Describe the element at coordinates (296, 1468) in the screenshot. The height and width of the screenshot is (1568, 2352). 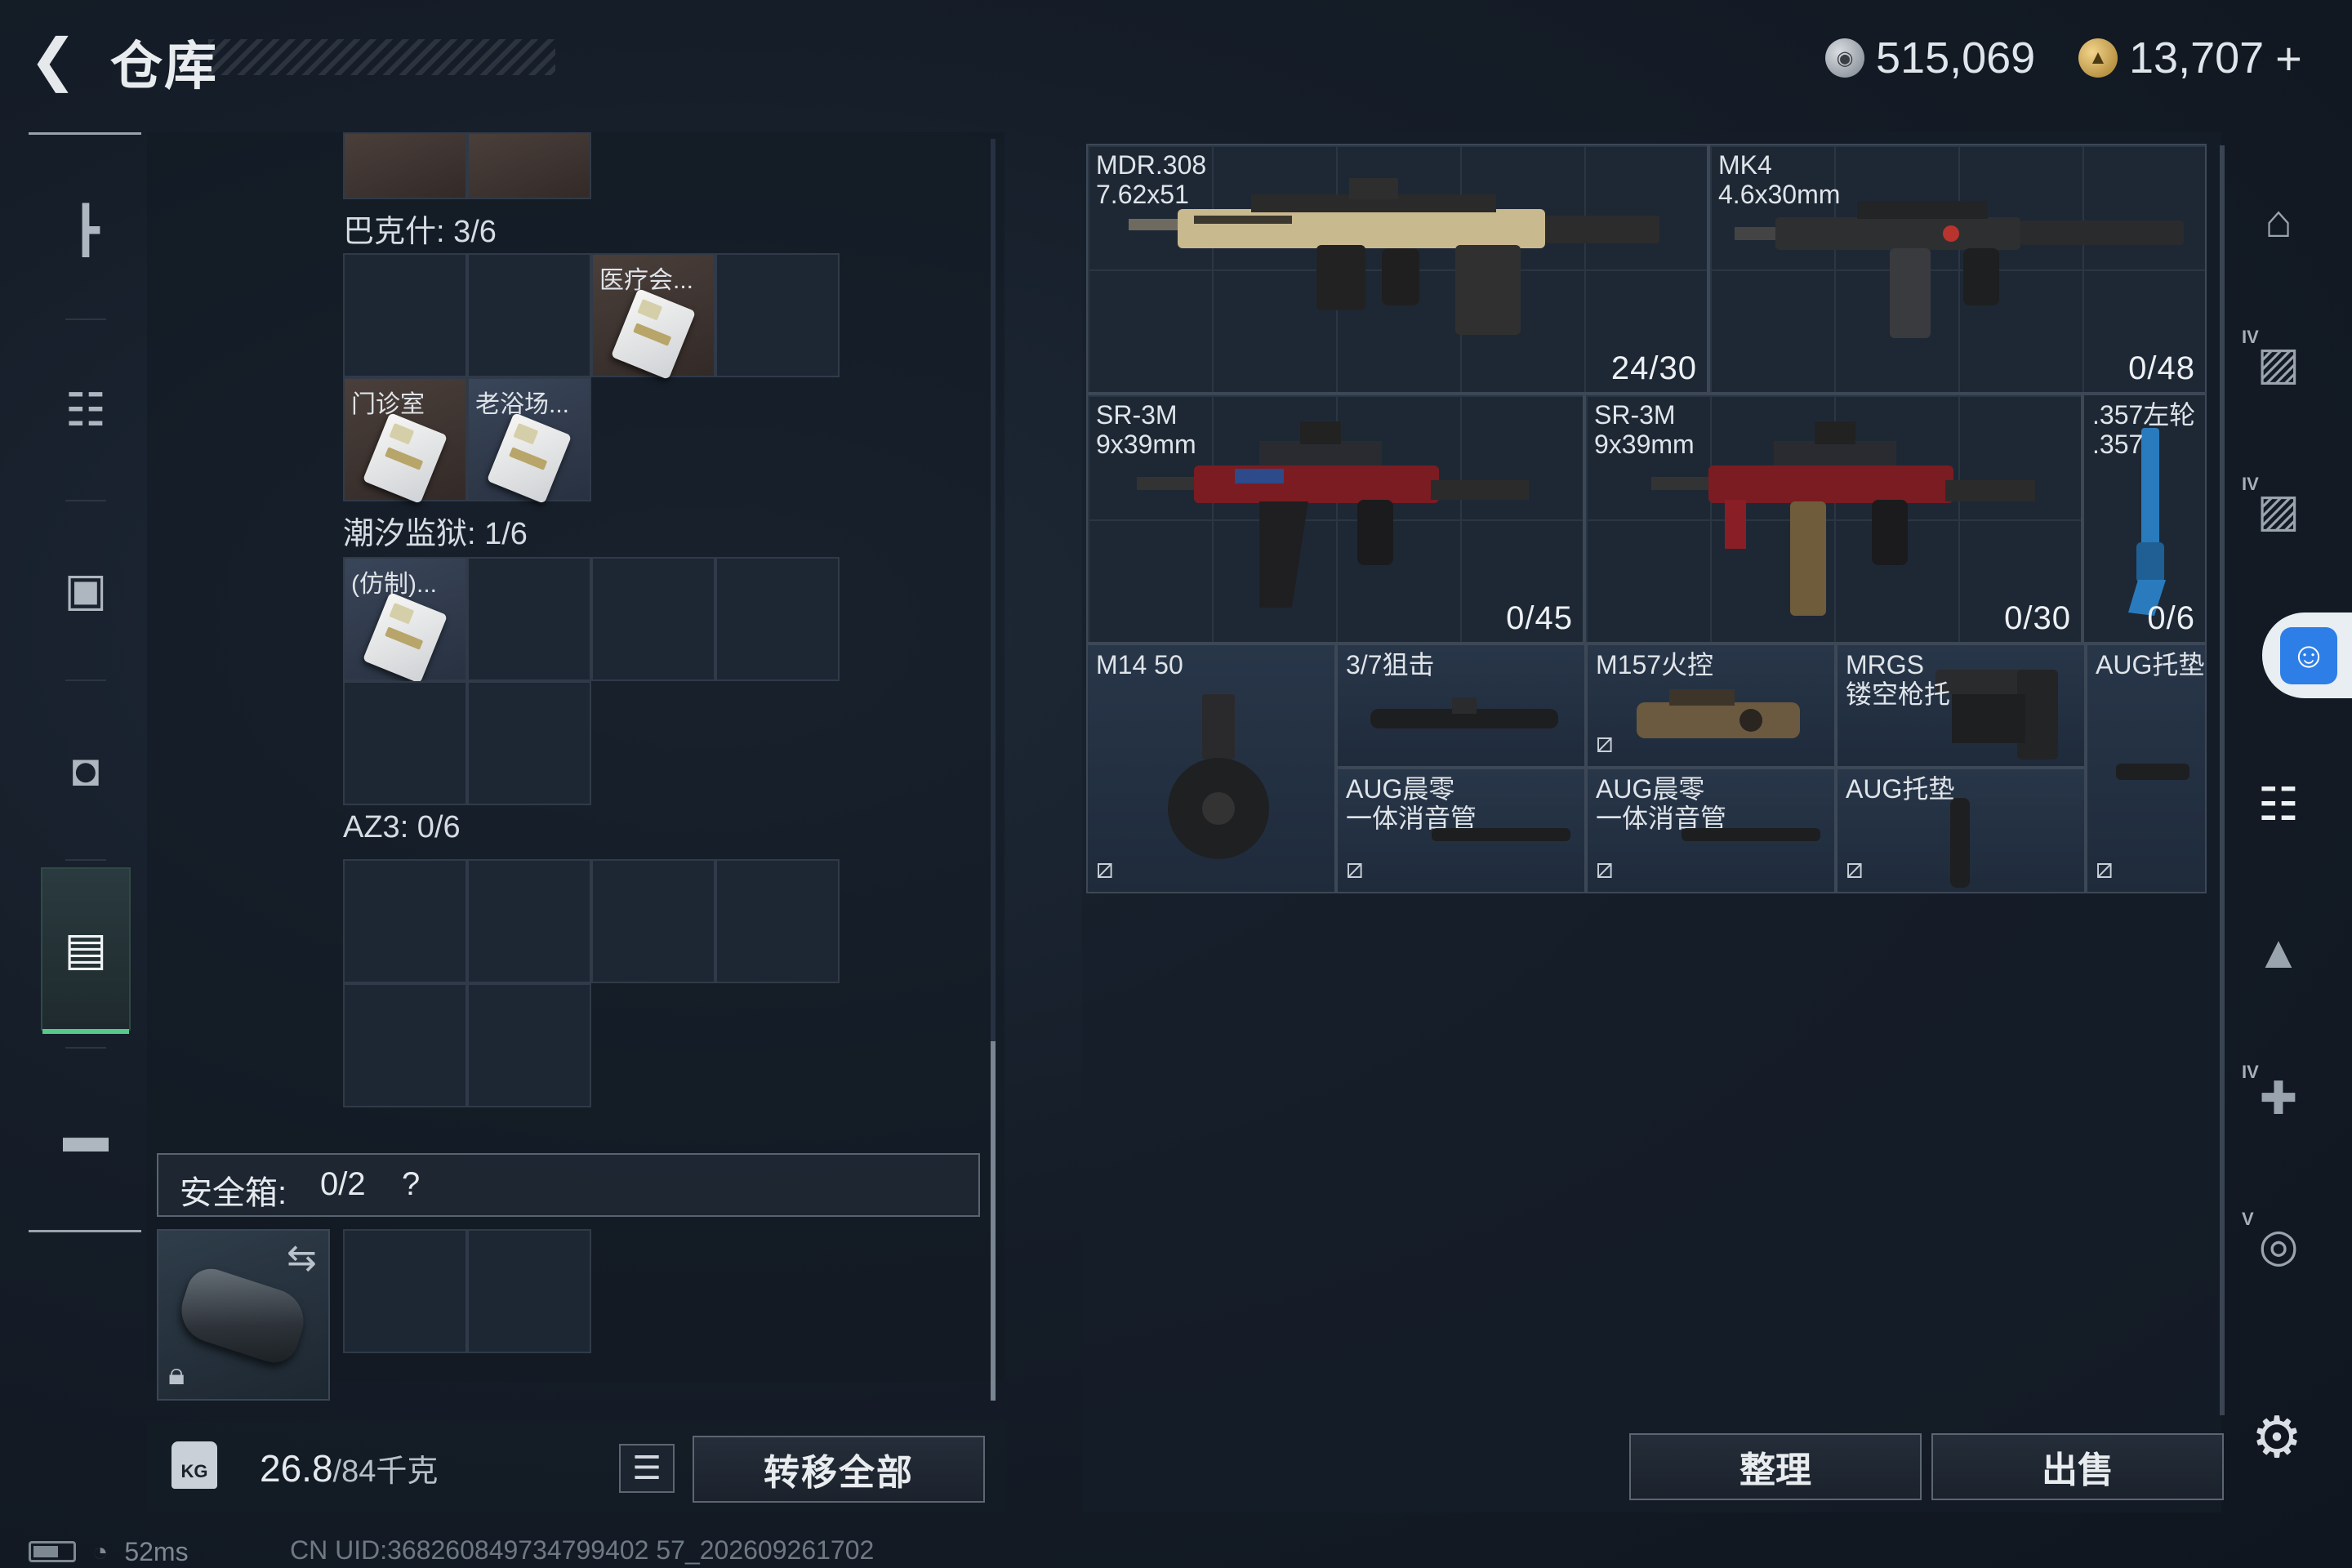
I see `weight-current: 26.8` at that location.